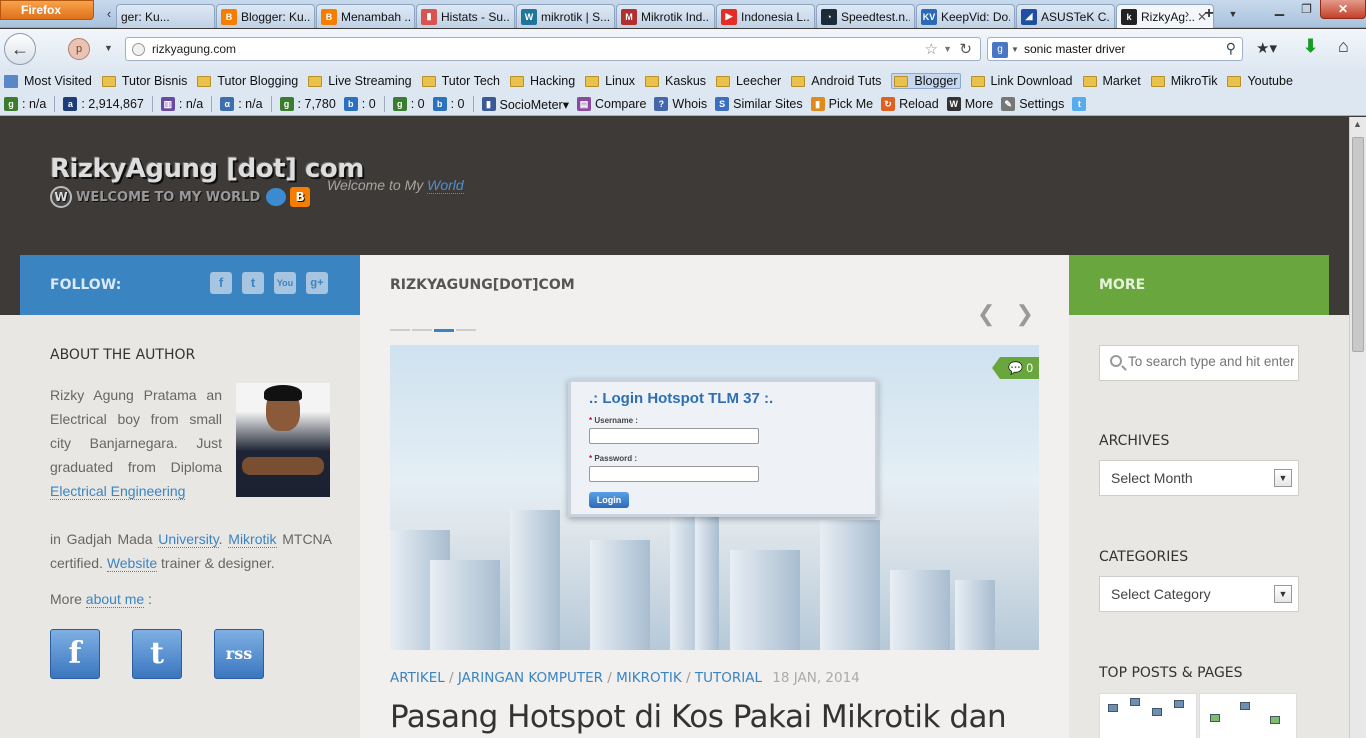 This screenshot has width=1366, height=738. I want to click on addon-item: a: 2,914,867, so click(103, 104).